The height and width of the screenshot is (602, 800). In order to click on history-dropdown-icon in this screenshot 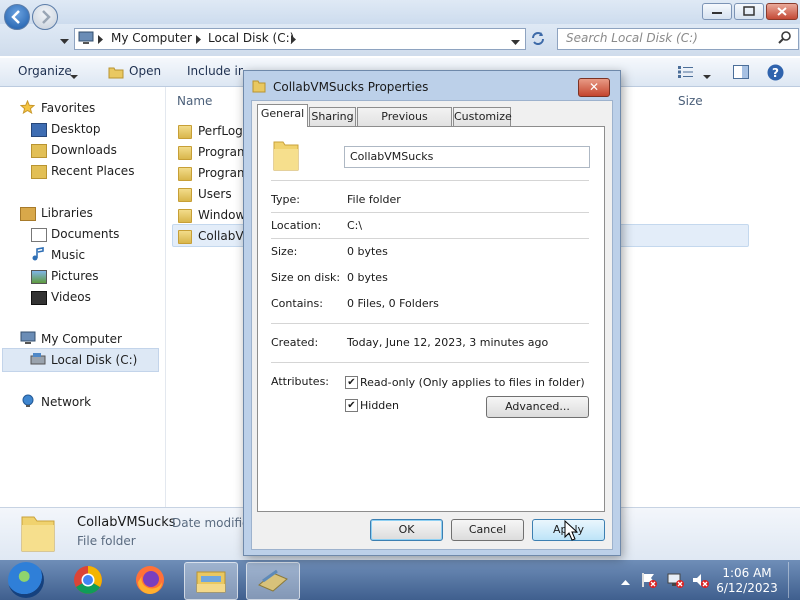, I will do `click(64, 41)`.